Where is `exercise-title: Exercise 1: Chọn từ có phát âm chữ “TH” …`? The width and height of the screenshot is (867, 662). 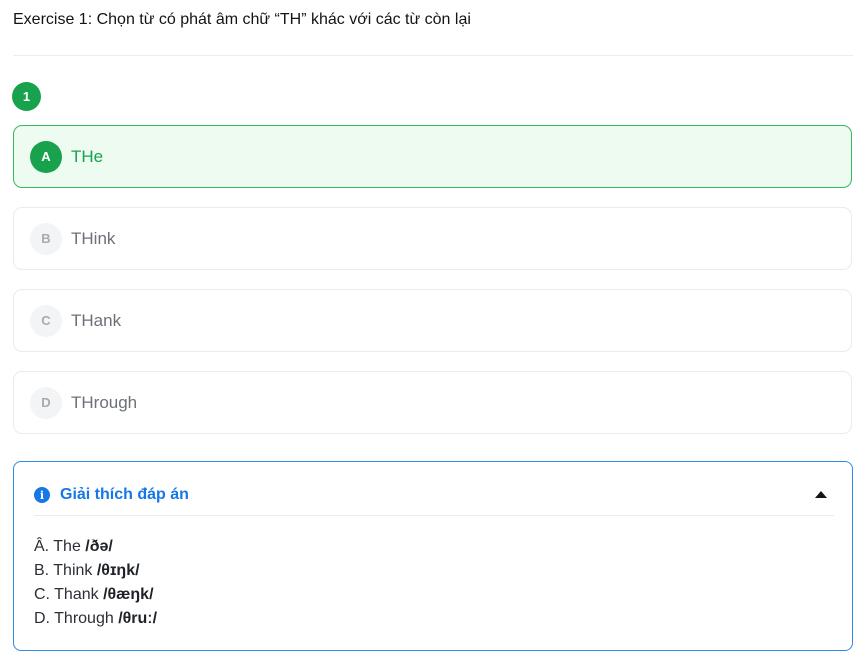
exercise-title: Exercise 1: Chọn từ có phát âm chữ “TH” … is located at coordinates (242, 19).